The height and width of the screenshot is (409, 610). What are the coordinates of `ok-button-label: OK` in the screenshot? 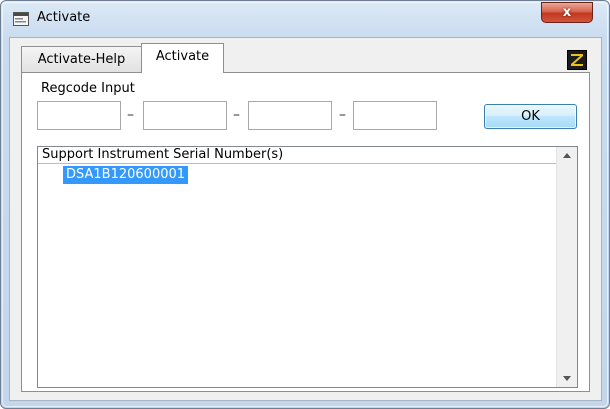 It's located at (530, 116).